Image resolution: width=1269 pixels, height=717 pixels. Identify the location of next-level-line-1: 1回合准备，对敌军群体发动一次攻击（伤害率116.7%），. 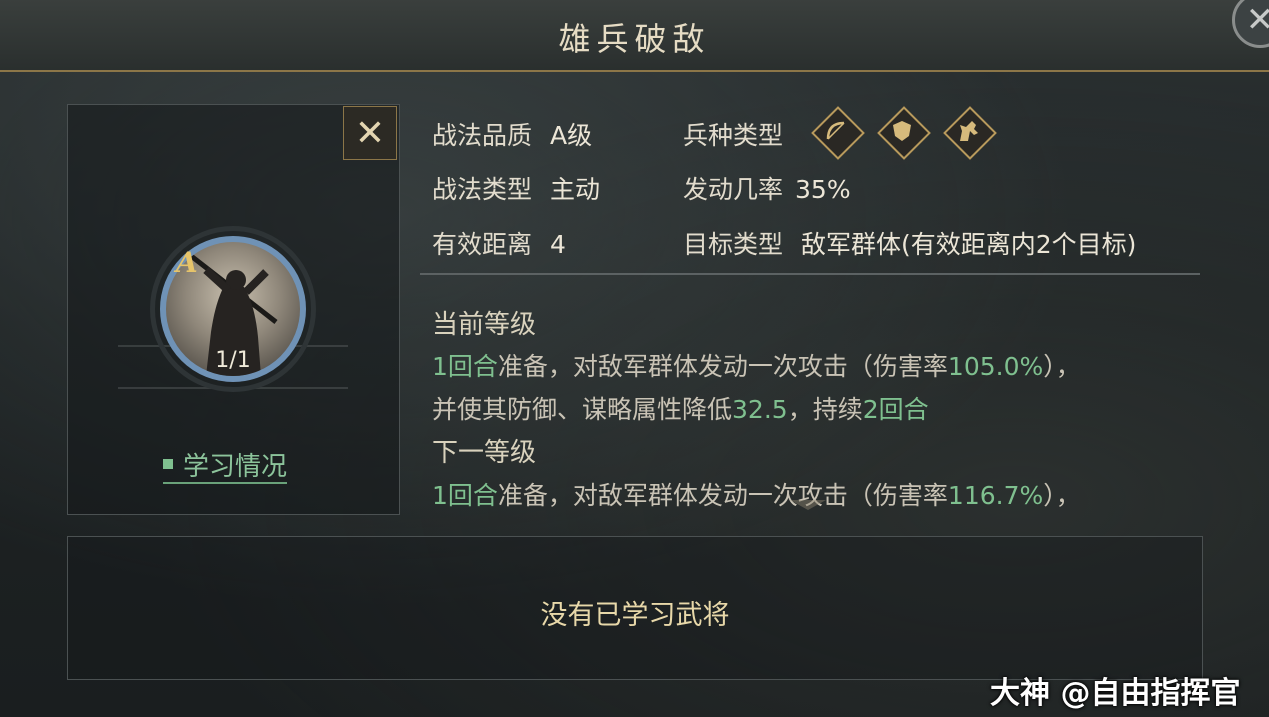
(756, 495).